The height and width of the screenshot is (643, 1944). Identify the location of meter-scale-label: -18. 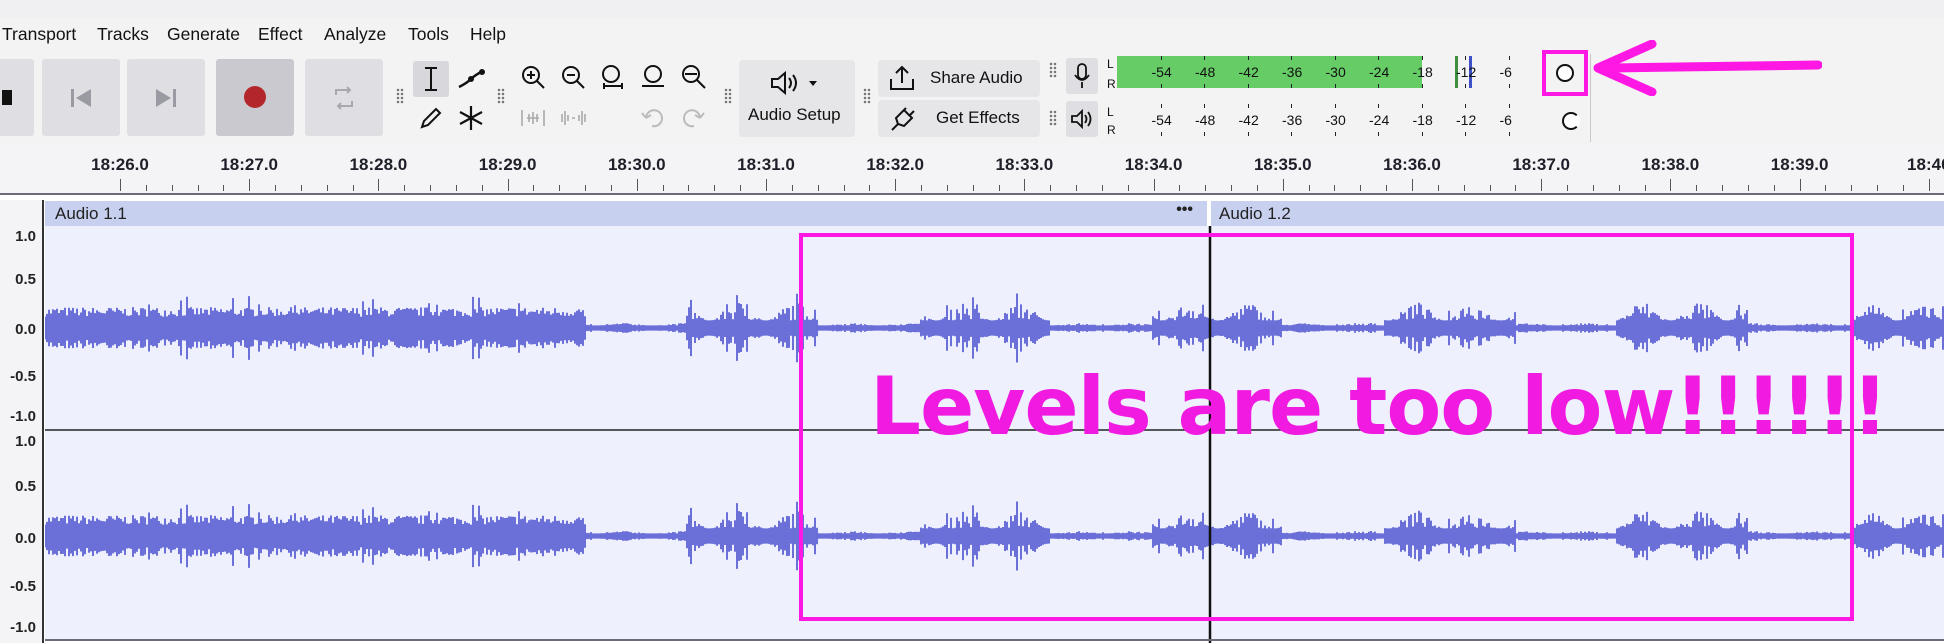
(1422, 120).